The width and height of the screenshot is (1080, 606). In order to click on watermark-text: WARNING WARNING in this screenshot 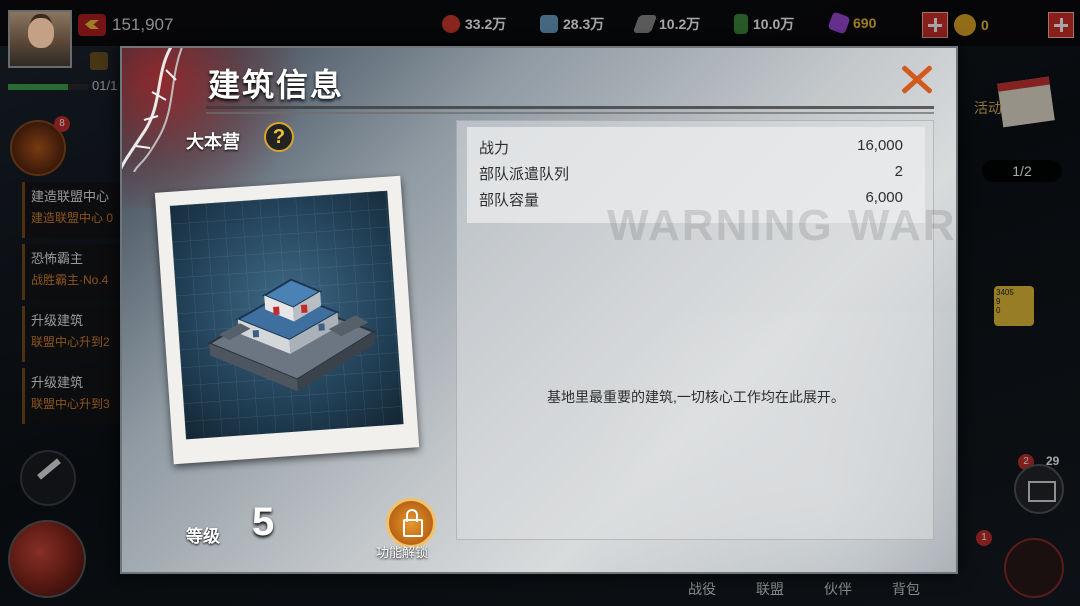, I will do `click(782, 225)`.